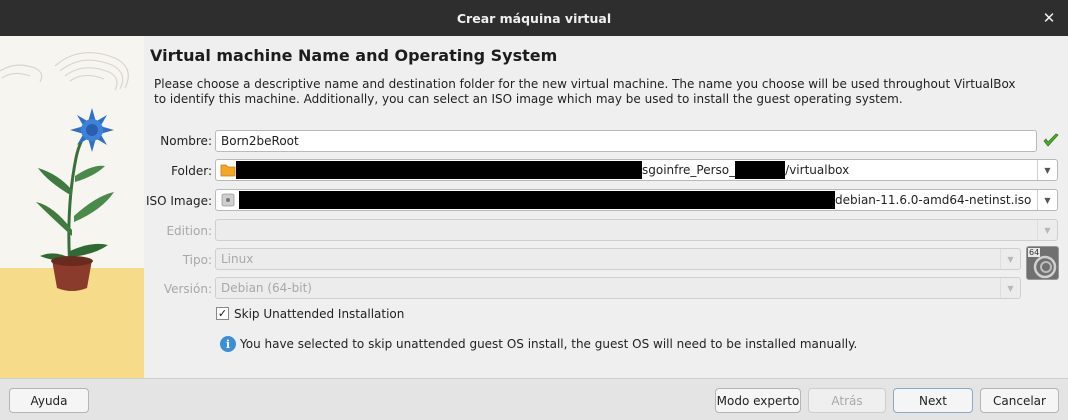  What do you see at coordinates (49, 400) in the screenshot?
I see `help-button: Ayuda` at bounding box center [49, 400].